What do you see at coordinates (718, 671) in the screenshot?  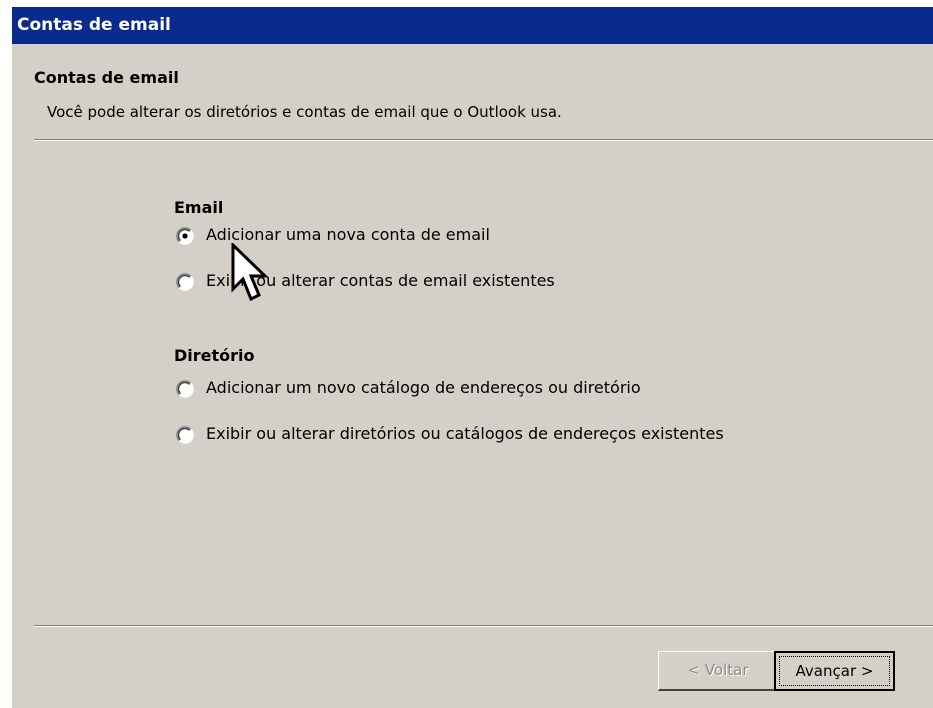 I see `back-button: < Voltar` at bounding box center [718, 671].